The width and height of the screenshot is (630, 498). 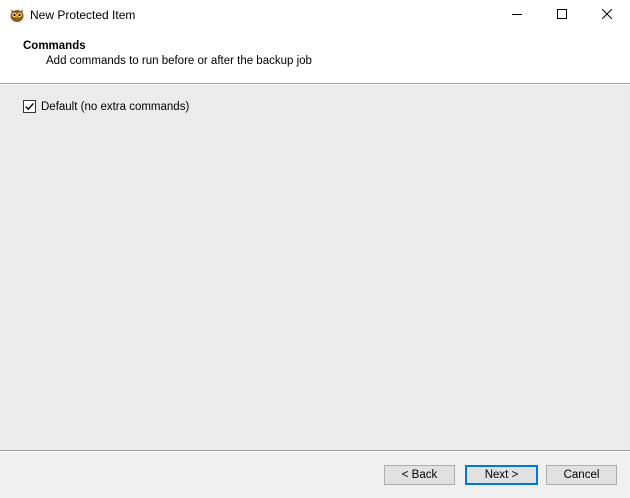 I want to click on checkmark-icon, so click(x=29, y=106).